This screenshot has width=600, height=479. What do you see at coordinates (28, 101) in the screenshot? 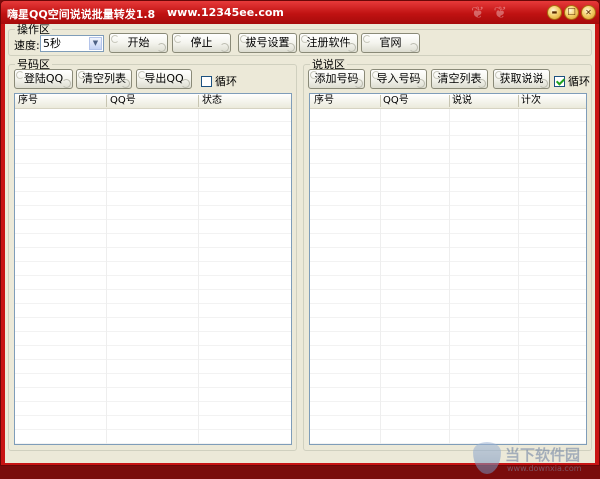
I see `accounts-col-index: 序号` at bounding box center [28, 101].